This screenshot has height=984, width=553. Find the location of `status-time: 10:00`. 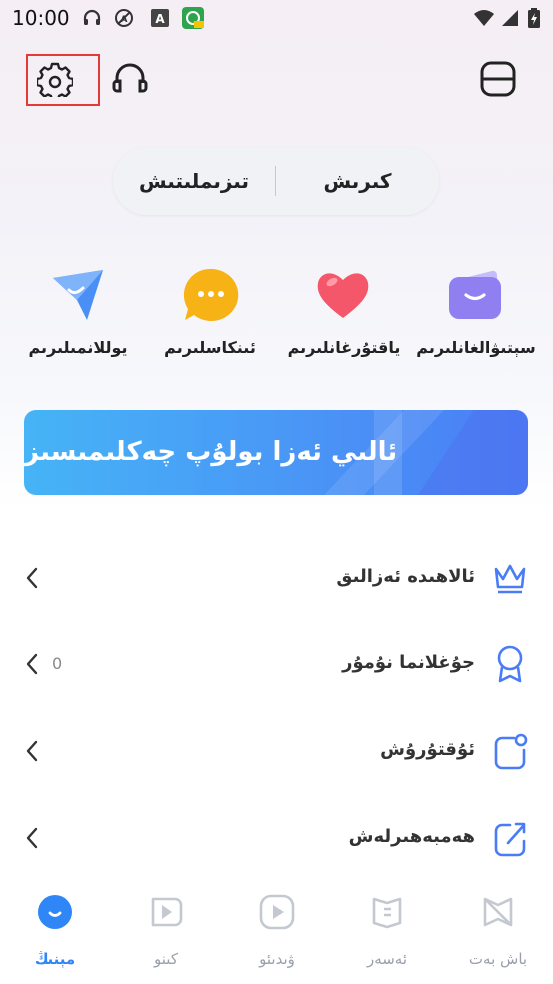

status-time: 10:00 is located at coordinates (41, 18).